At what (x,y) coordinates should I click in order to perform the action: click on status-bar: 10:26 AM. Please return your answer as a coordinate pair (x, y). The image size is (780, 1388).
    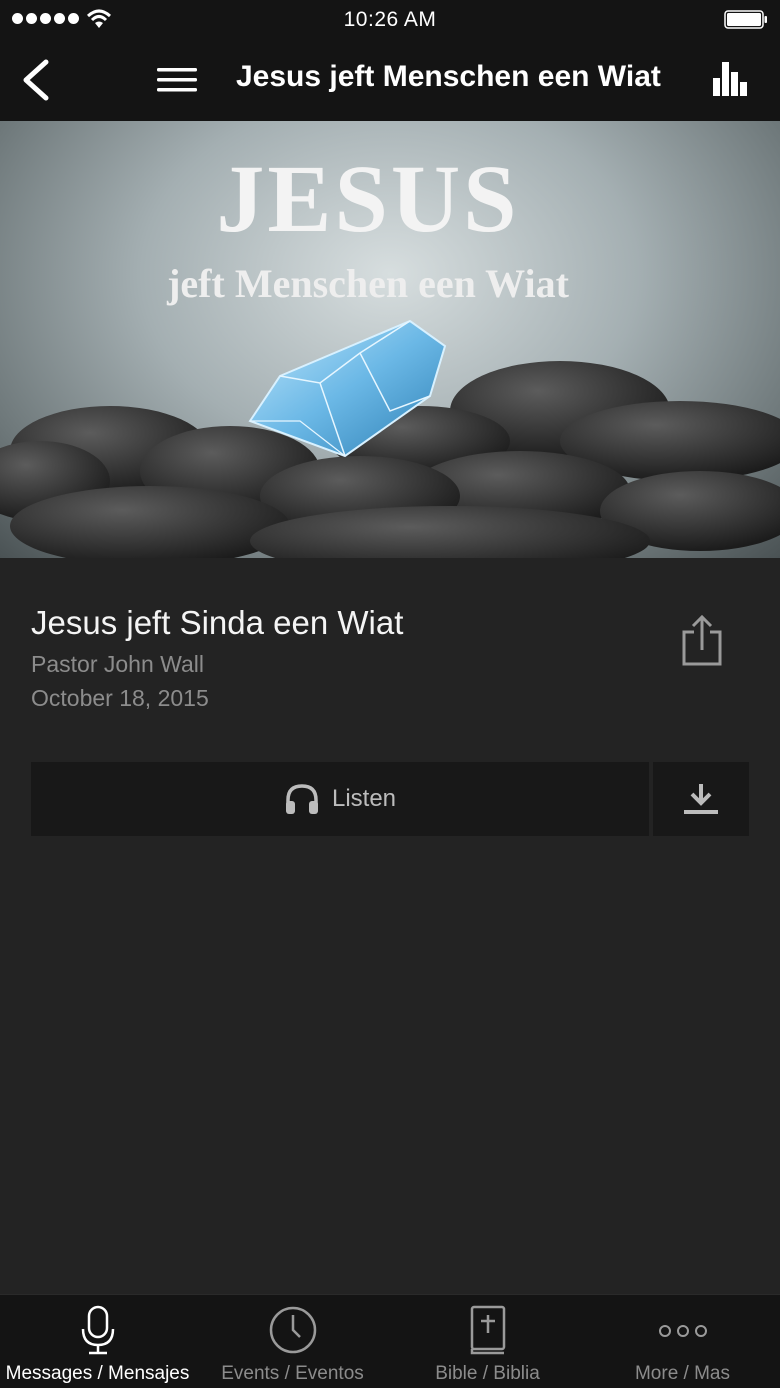
    Looking at the image, I should click on (390, 20).